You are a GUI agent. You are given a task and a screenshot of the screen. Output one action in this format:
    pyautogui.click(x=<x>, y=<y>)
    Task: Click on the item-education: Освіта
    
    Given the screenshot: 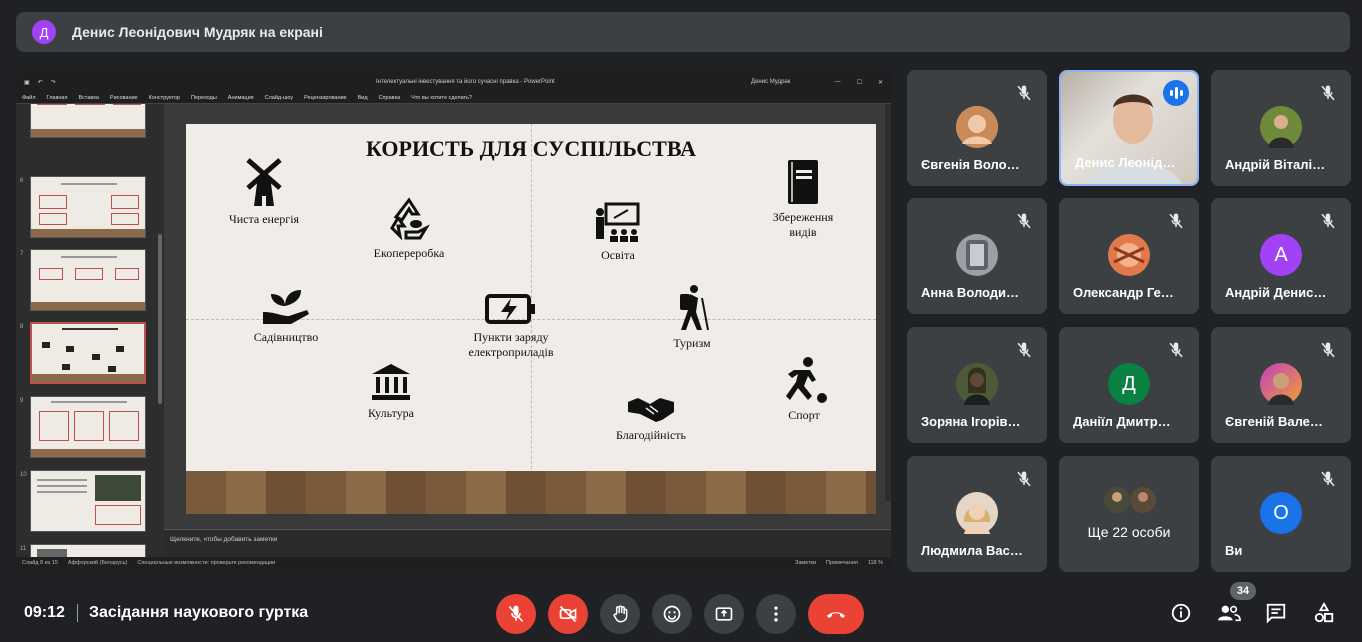 What is the action you would take?
    pyautogui.click(x=618, y=232)
    